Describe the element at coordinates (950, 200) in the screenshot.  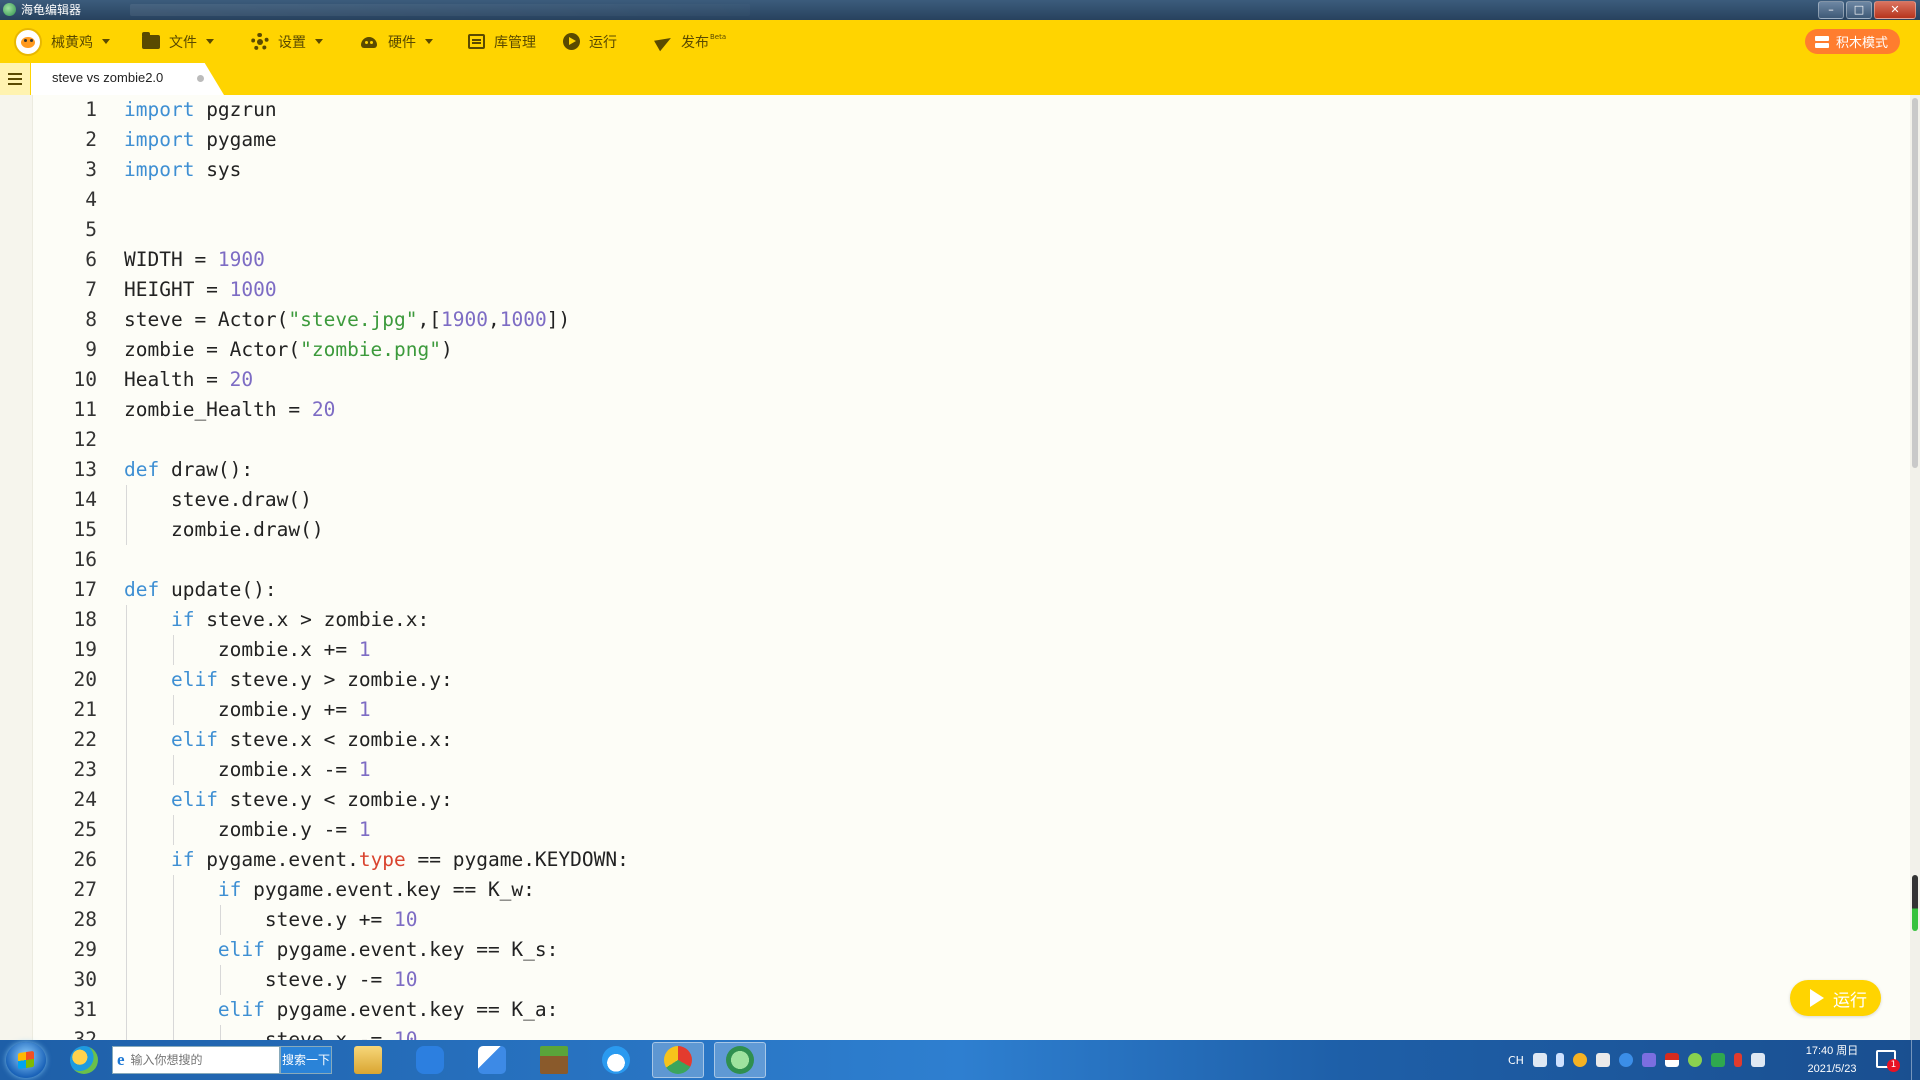
I see `code-line: 4` at that location.